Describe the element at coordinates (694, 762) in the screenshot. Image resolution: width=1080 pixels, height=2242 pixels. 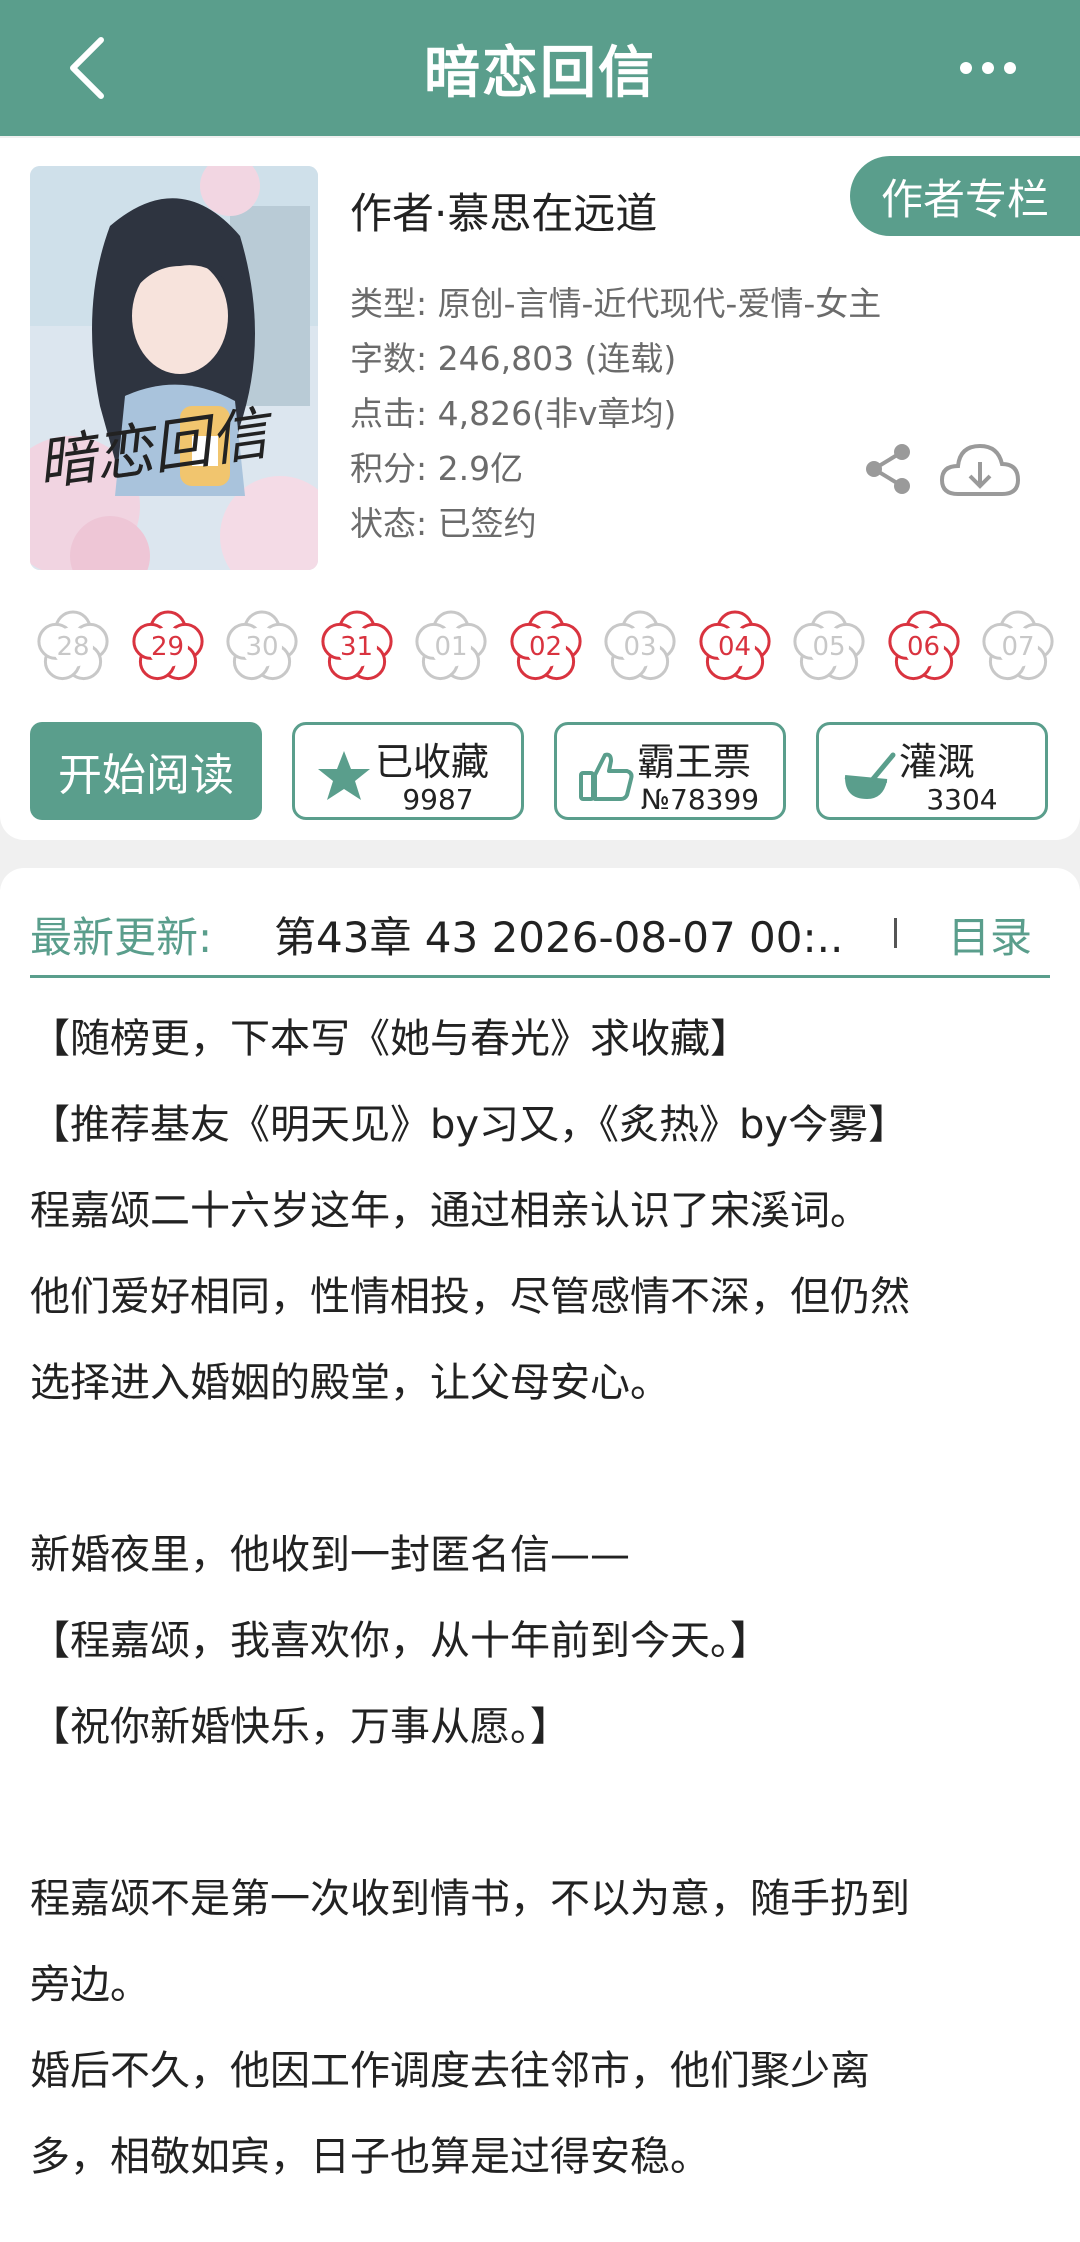
I see `ticket-label: 霸王票` at that location.